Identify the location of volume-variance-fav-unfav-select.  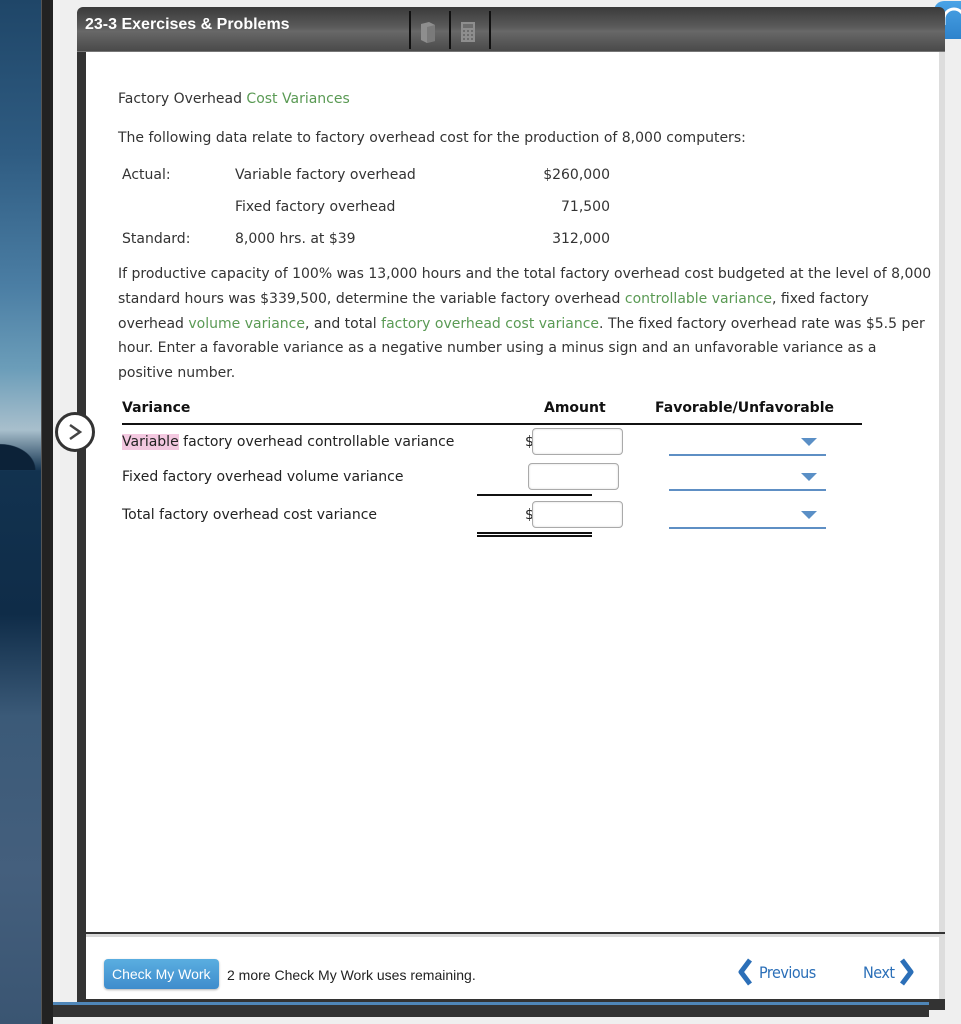
(747, 479).